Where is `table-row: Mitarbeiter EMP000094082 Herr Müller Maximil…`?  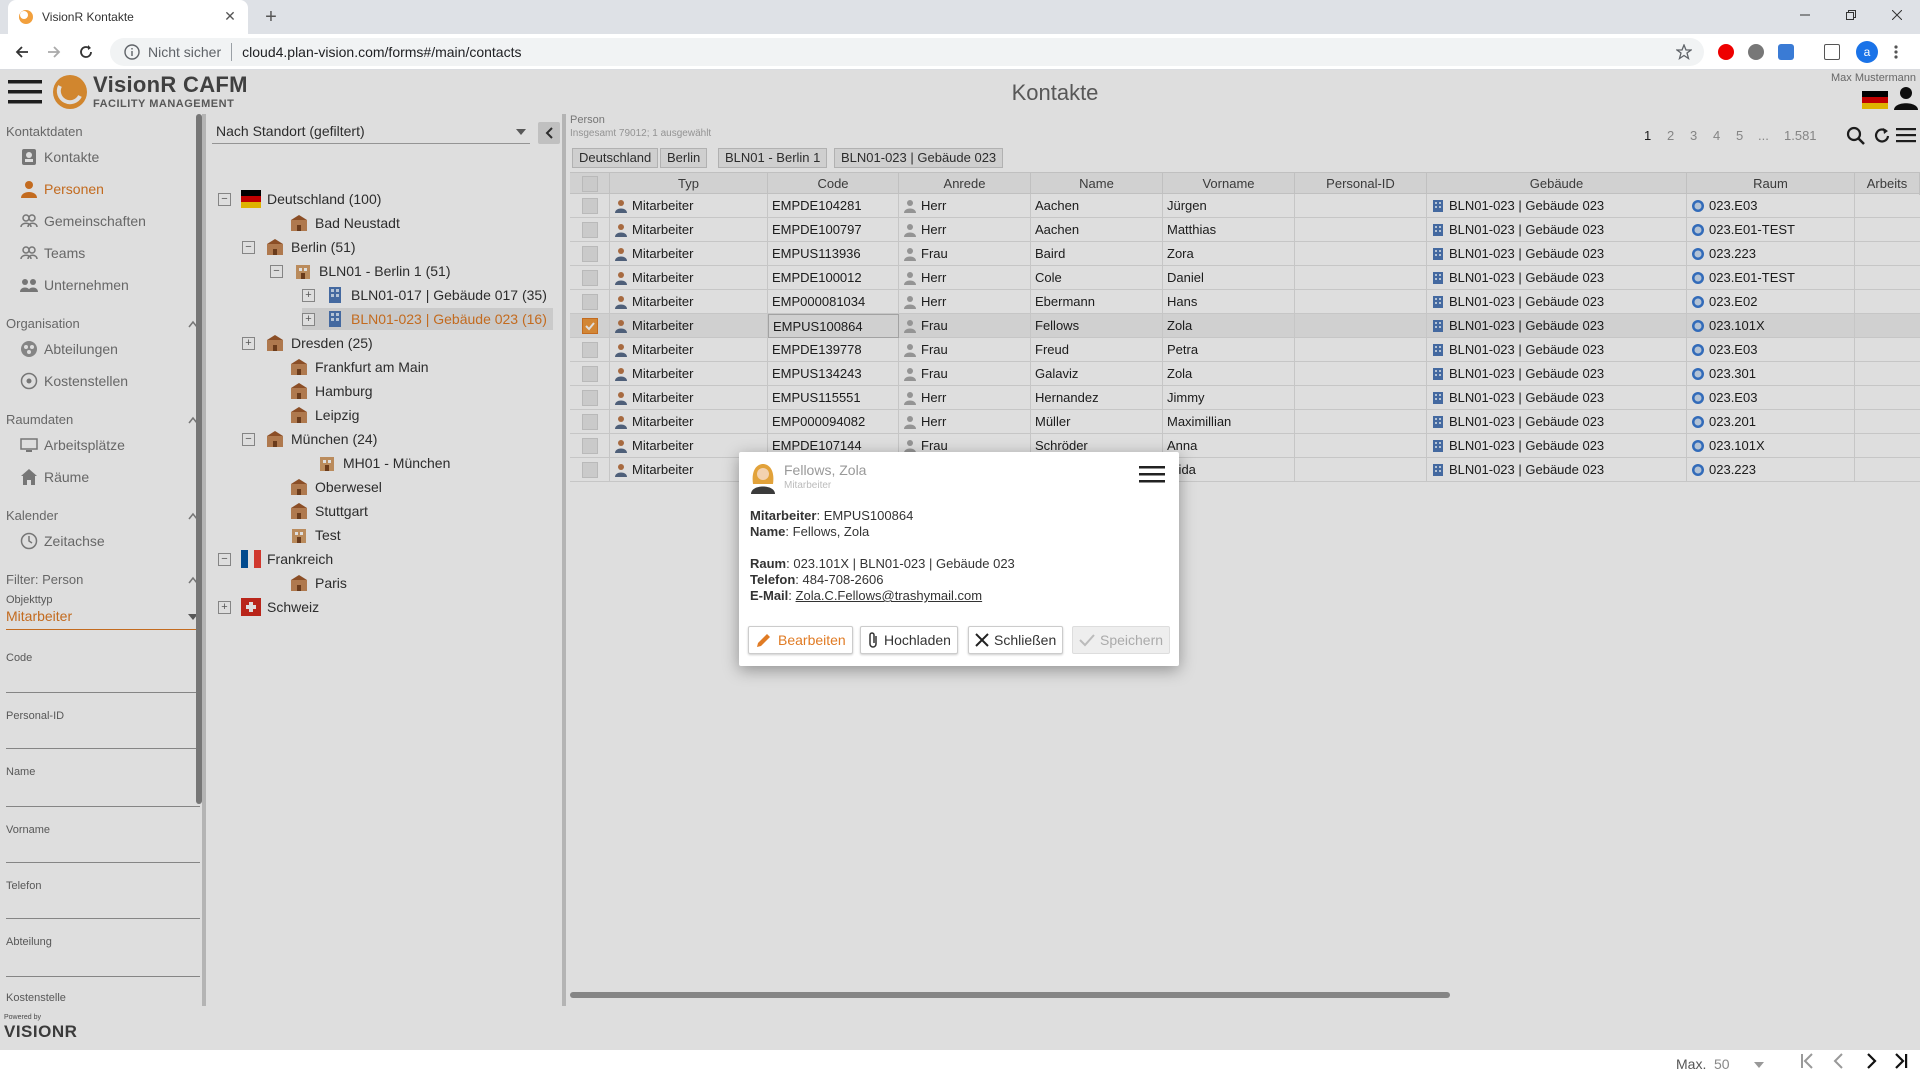
table-row: Mitarbeiter EMP000094082 Herr Müller Maximil… is located at coordinates (1245, 422).